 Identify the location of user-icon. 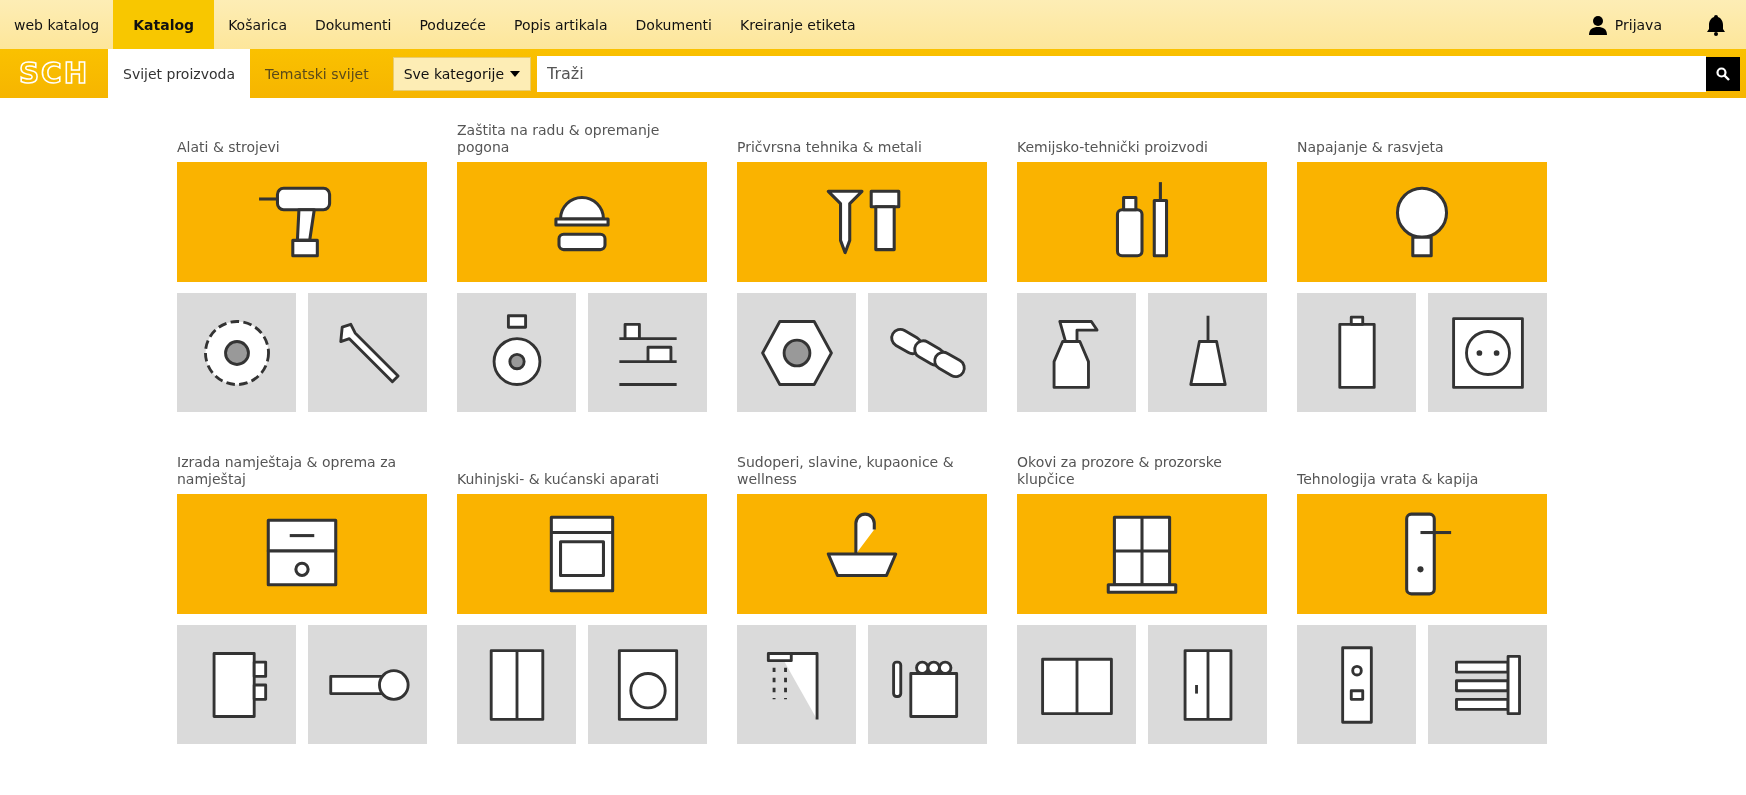
(1597, 24).